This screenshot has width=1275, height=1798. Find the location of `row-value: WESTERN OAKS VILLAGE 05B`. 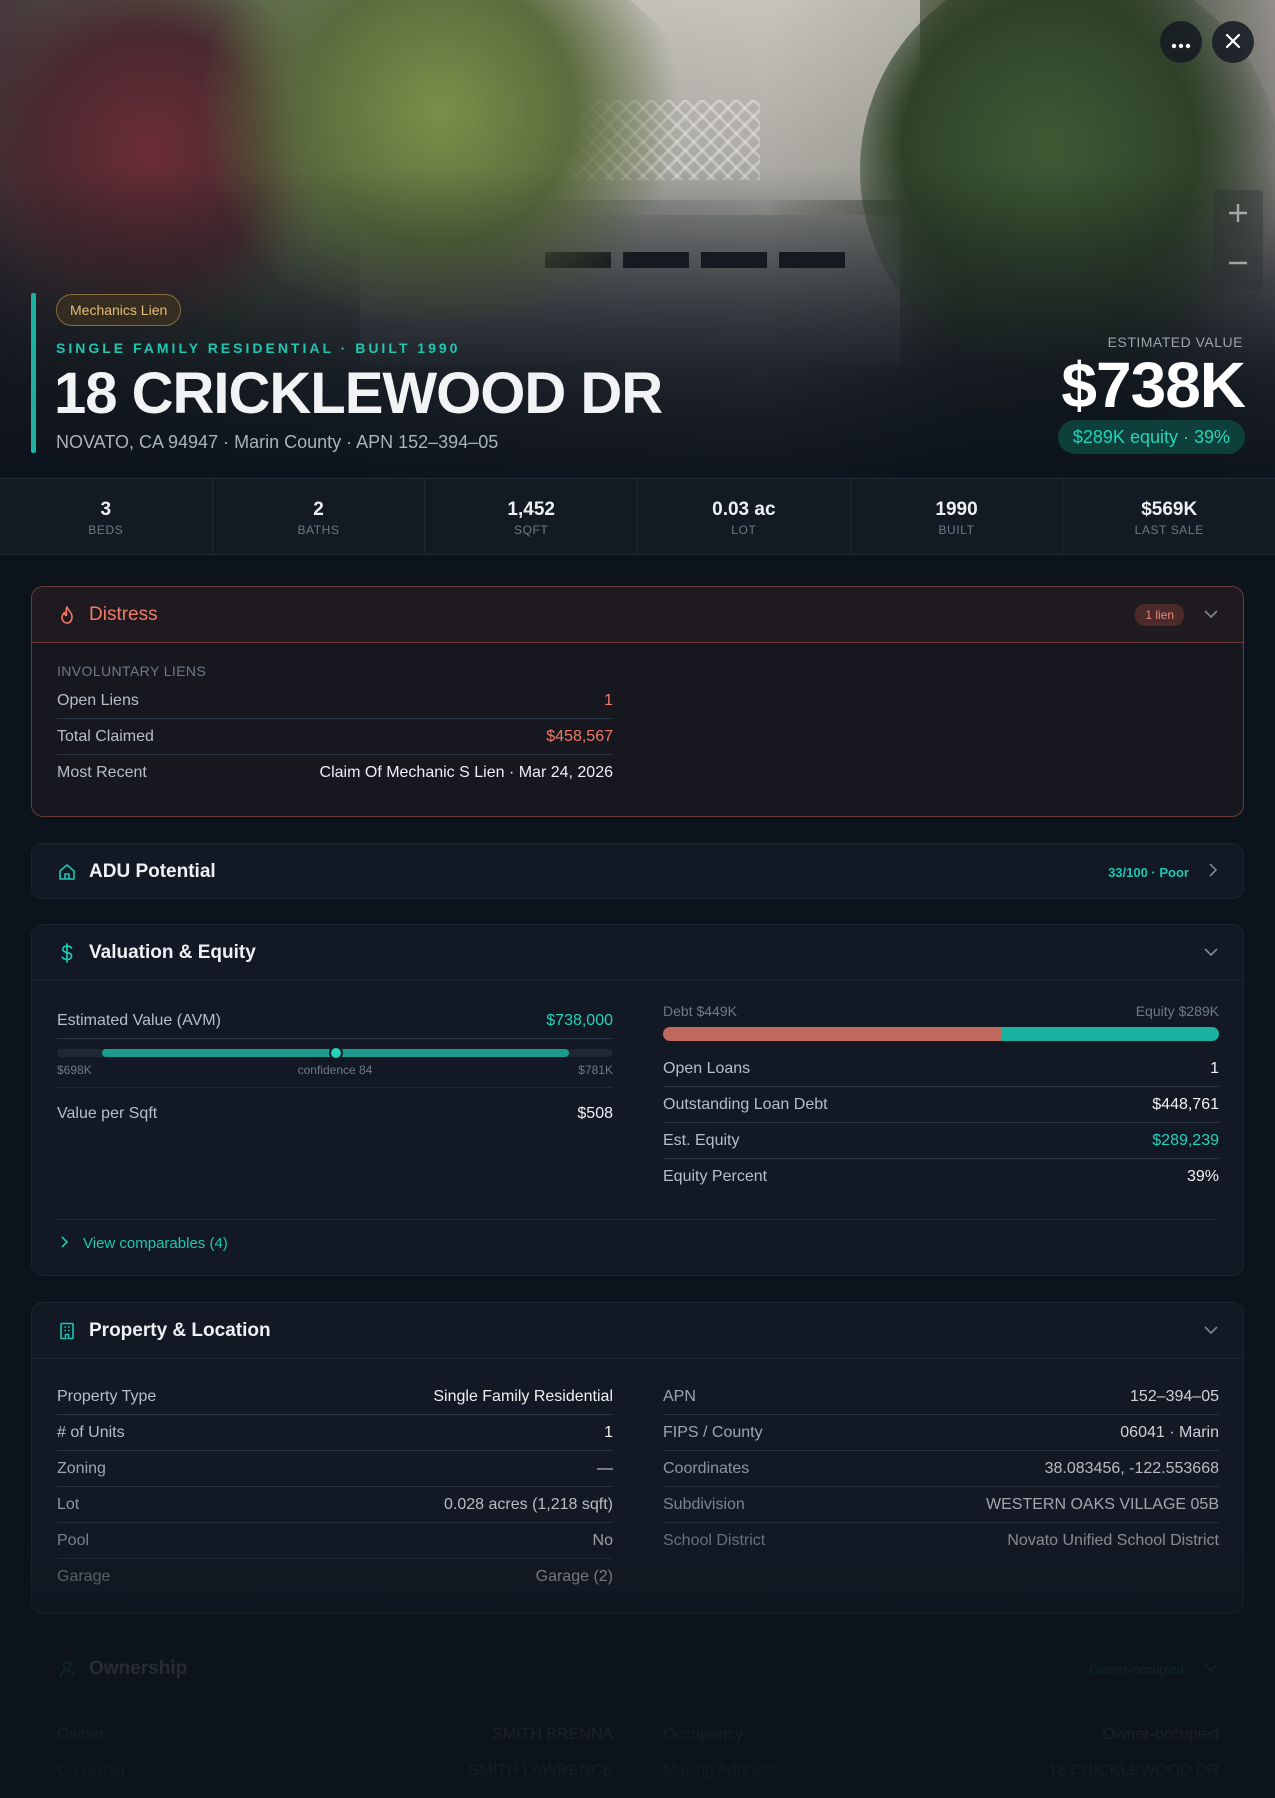

row-value: WESTERN OAKS VILLAGE 05B is located at coordinates (1102, 1504).